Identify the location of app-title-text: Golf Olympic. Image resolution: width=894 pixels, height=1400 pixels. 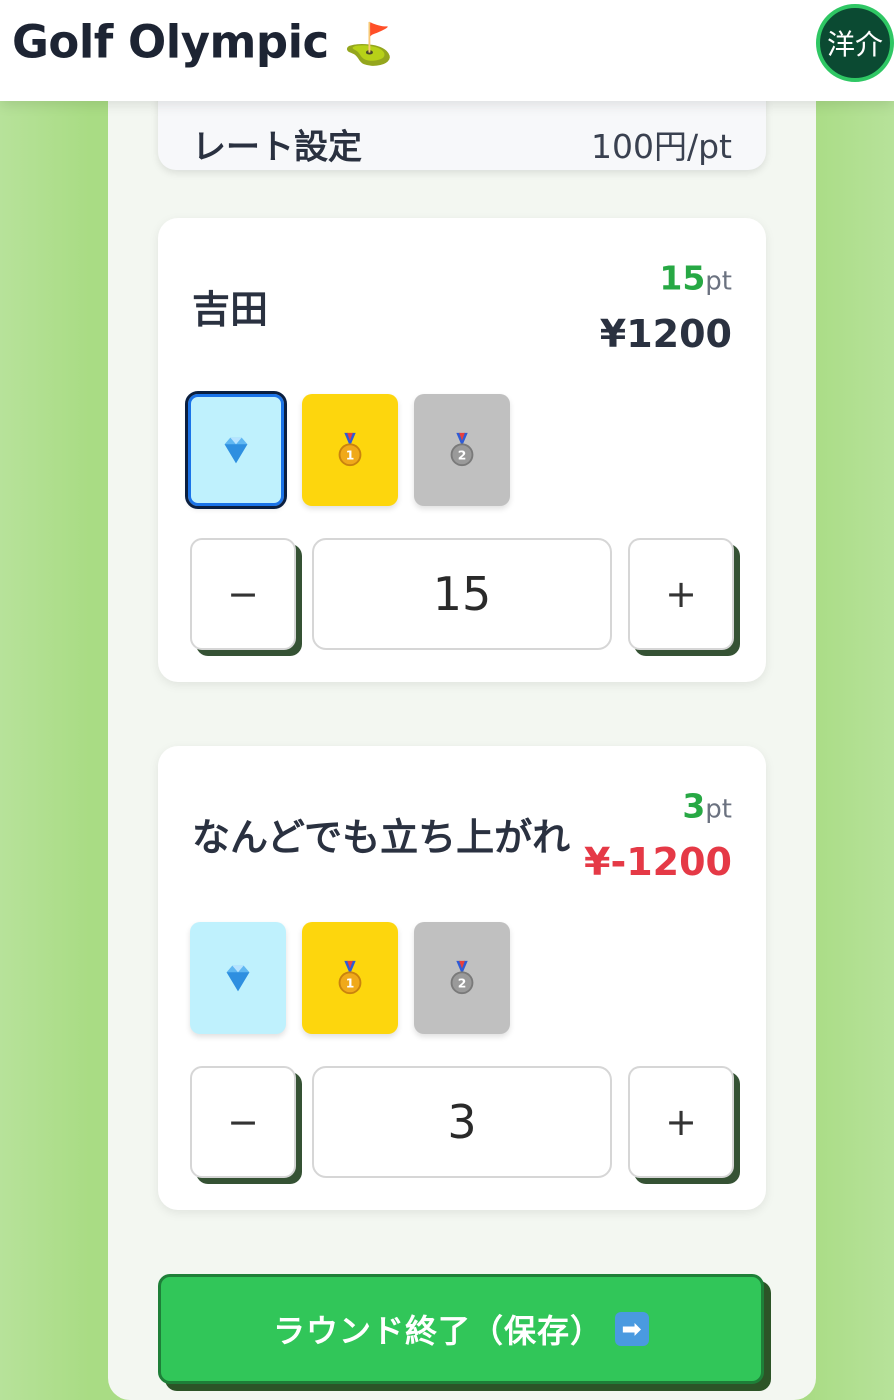
(170, 42).